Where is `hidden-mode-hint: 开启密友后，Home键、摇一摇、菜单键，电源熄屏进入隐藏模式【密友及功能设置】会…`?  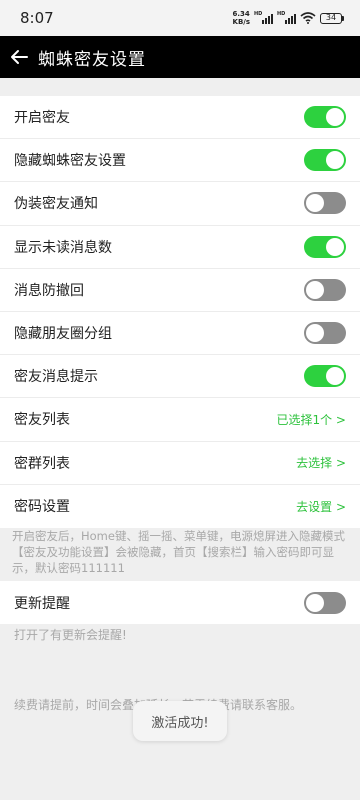 hidden-mode-hint: 开启密友后，Home键、摇一摇、菜单键，电源熄屏进入隐藏模式【密友及功能设置】会… is located at coordinates (178, 552).